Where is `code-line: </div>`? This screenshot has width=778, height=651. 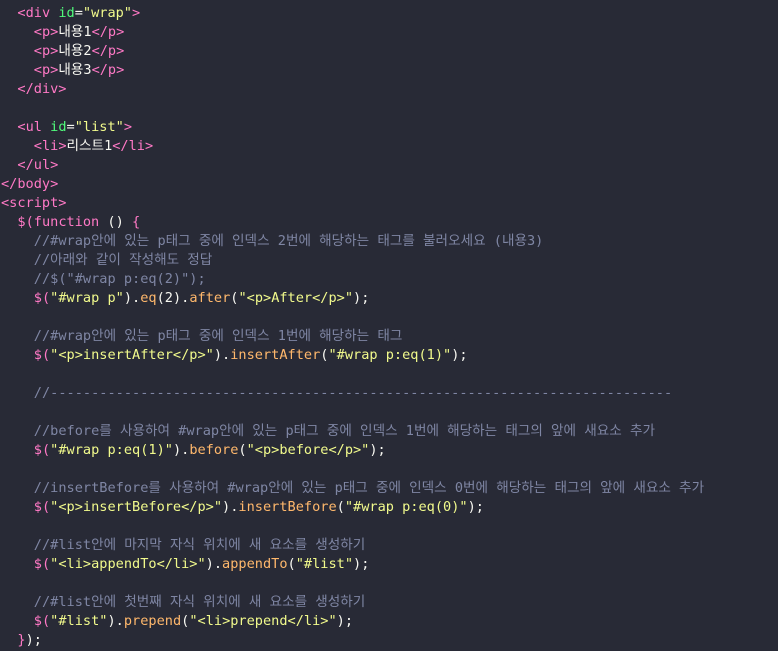
code-line: </div> is located at coordinates (41, 89).